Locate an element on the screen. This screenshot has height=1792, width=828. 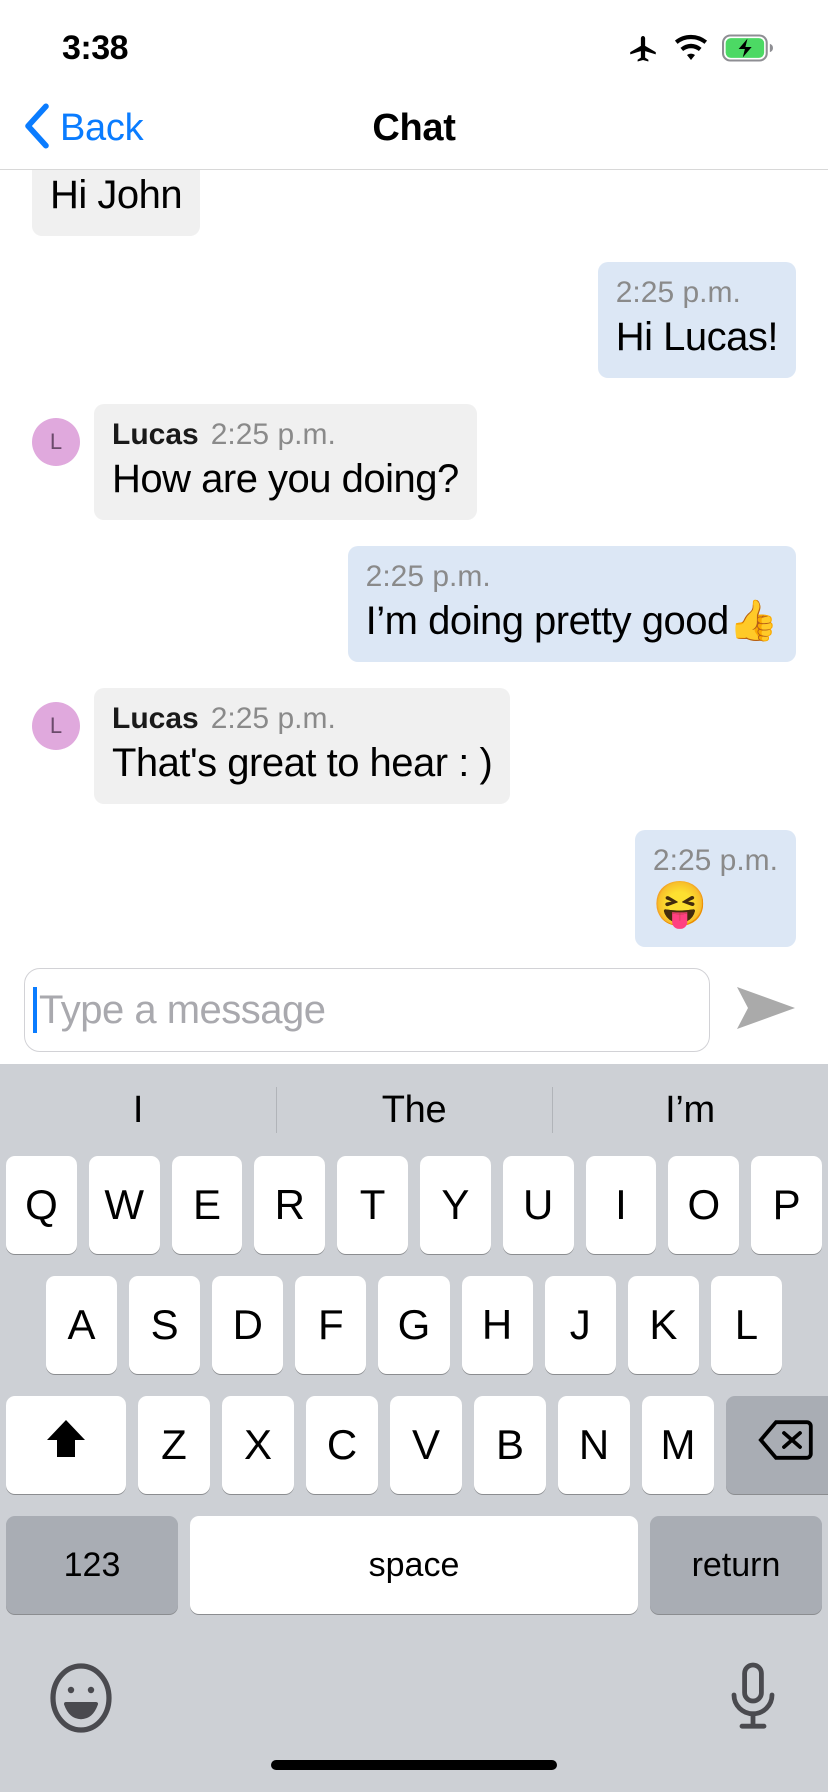
key-o: O is located at coordinates (704, 1205).